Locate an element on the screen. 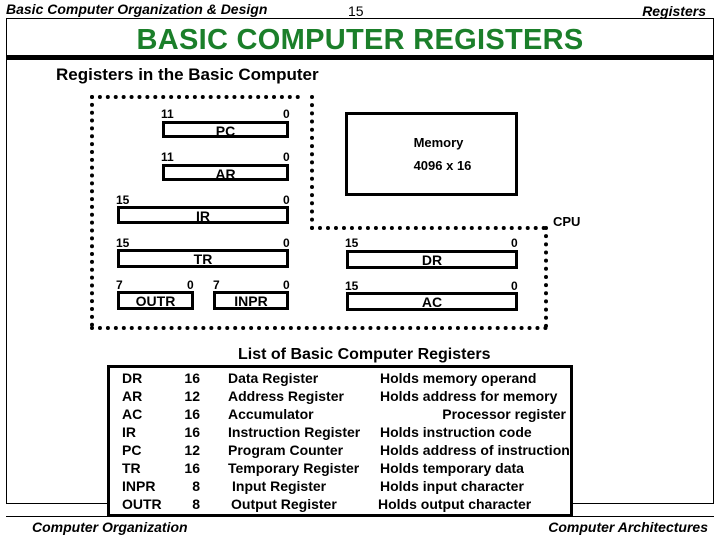 The height and width of the screenshot is (540, 720). header-section-title: Registers is located at coordinates (674, 11).